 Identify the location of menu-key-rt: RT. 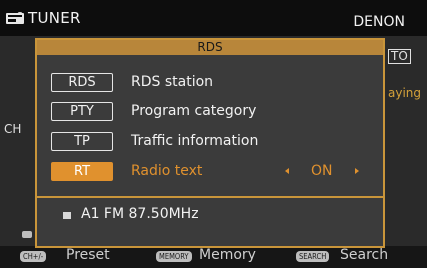
(82, 171).